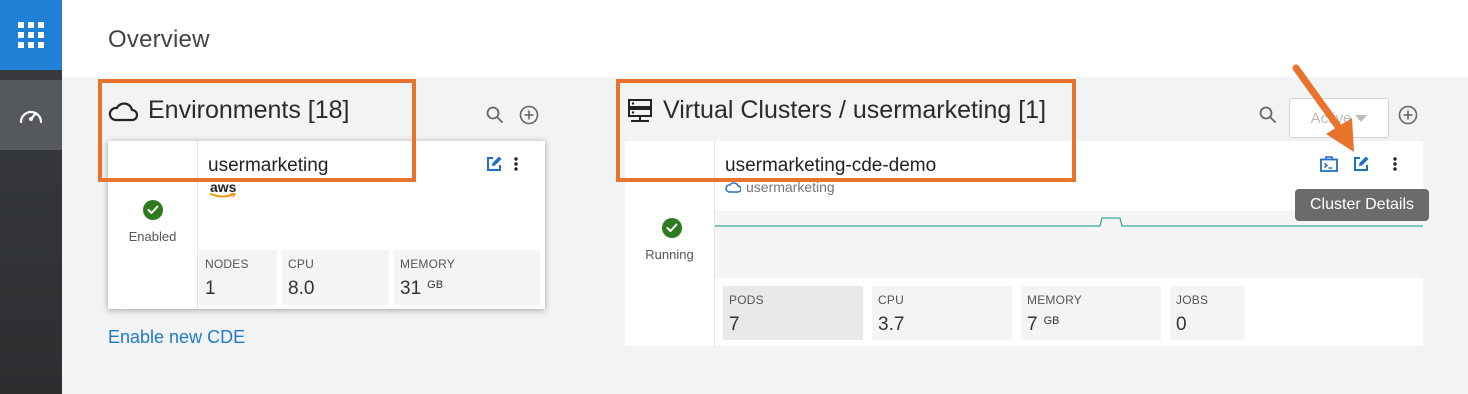 Image resolution: width=1468 pixels, height=394 pixels. I want to click on annotation-box-virtual-clusters, so click(846, 130).